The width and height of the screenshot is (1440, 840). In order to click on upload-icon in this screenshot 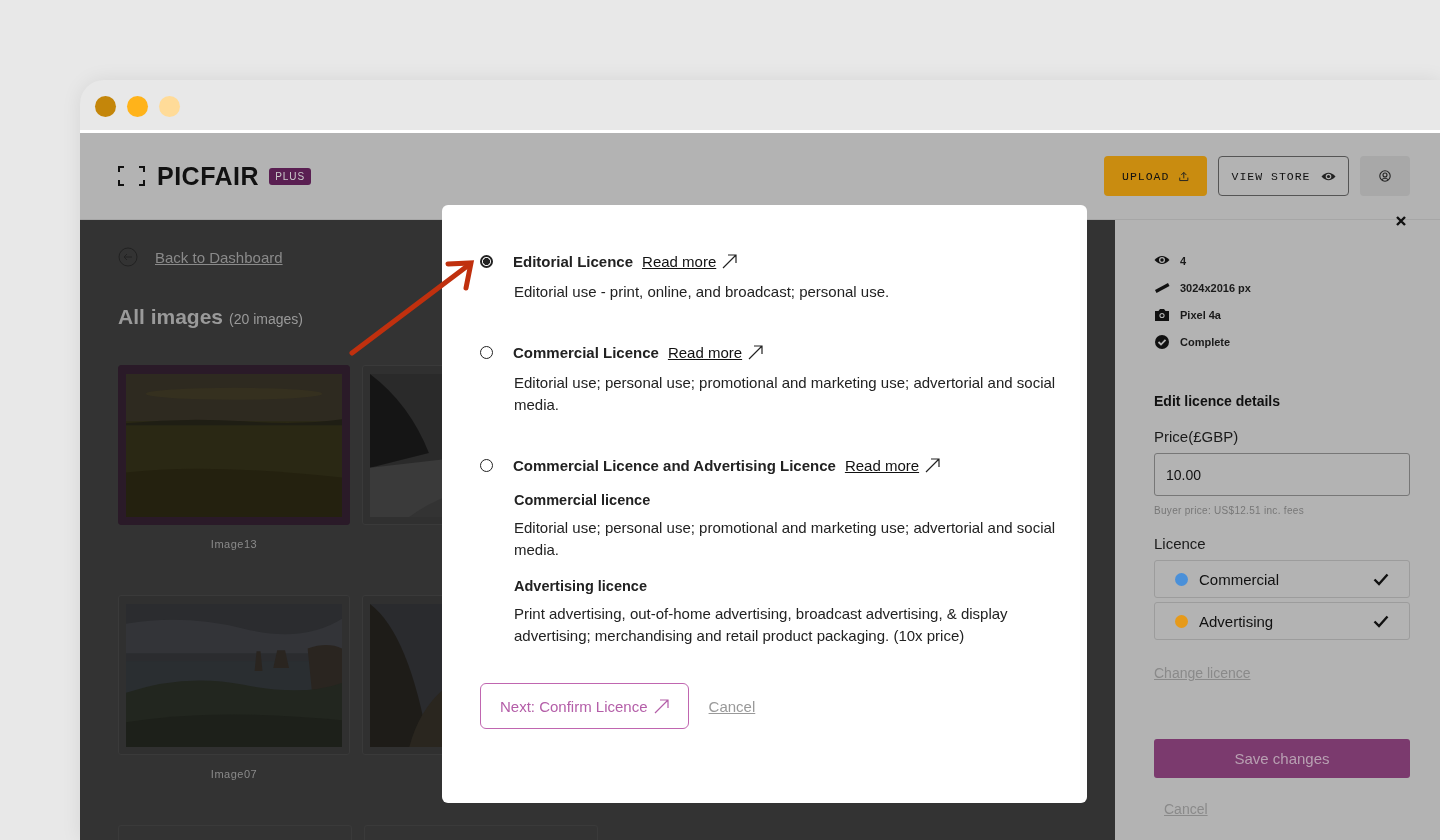, I will do `click(1184, 176)`.